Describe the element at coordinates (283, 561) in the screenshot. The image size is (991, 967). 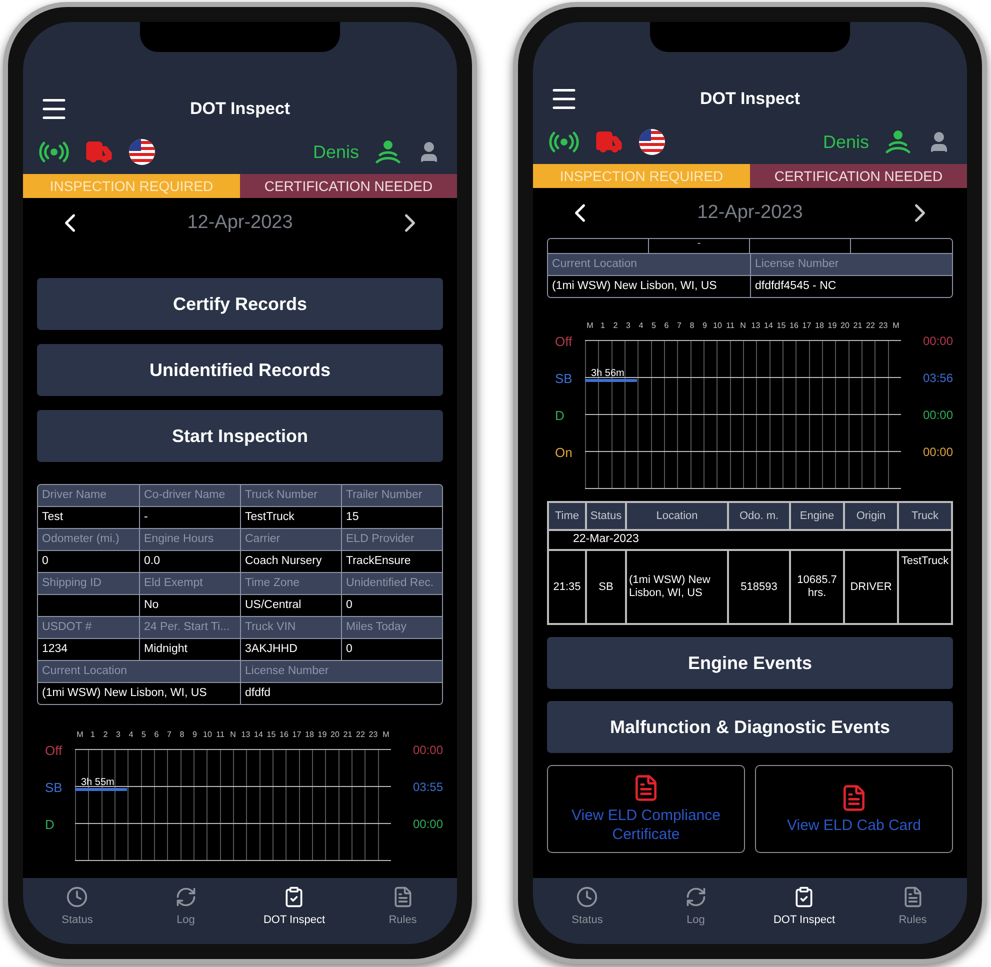
I see `field-value: Coach Nursery` at that location.